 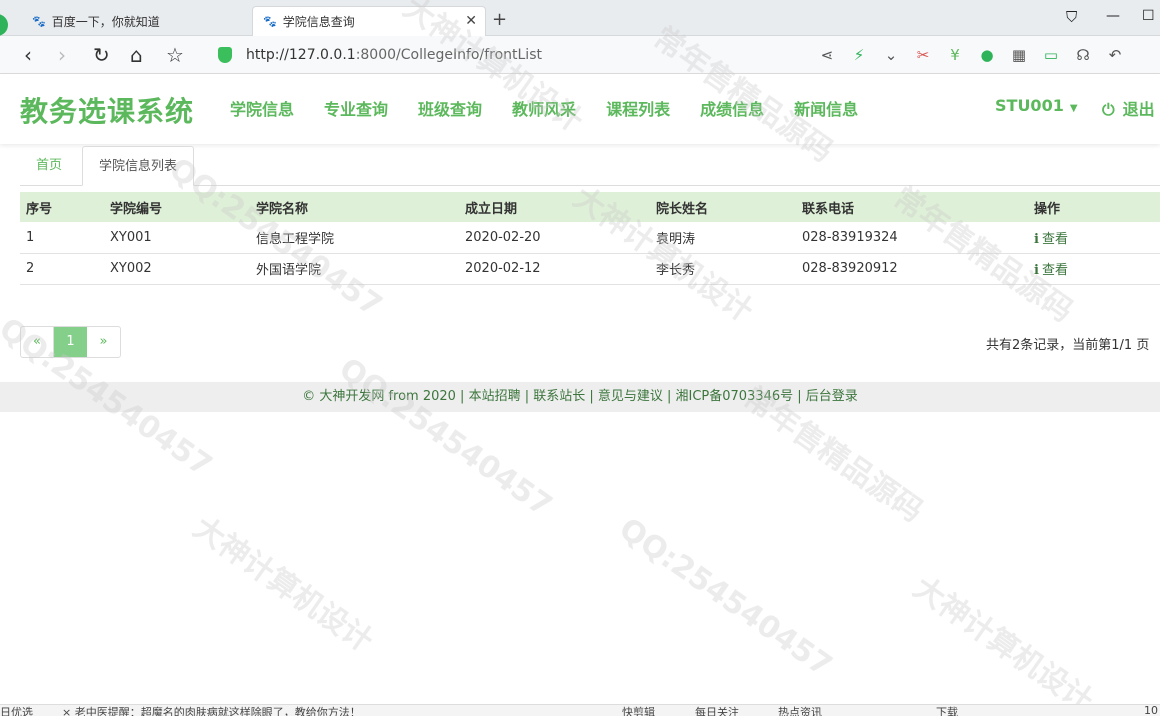 I want to click on page-1-button: 1, so click(x=70, y=342).